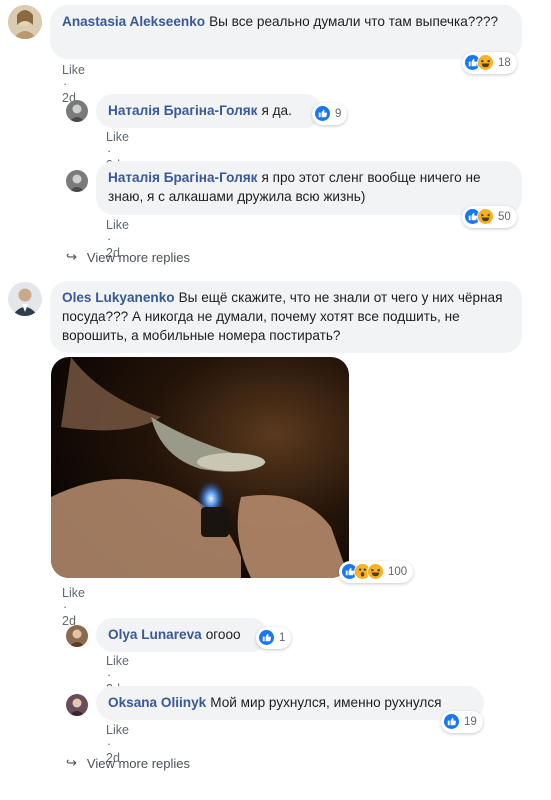 The width and height of the screenshot is (551, 800). Describe the element at coordinates (504, 217) in the screenshot. I see `reaction-count: 50` at that location.